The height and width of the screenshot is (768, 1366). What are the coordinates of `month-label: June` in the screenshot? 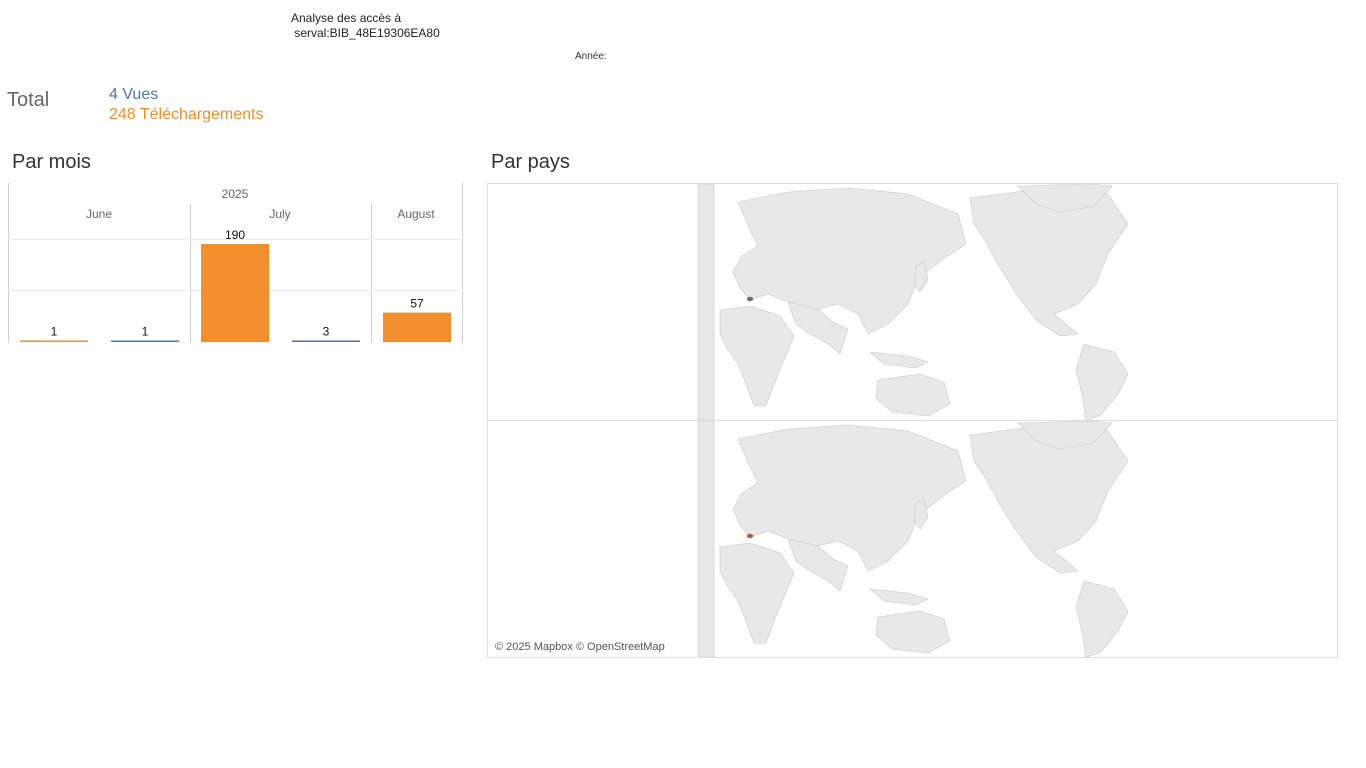 It's located at (99, 214).